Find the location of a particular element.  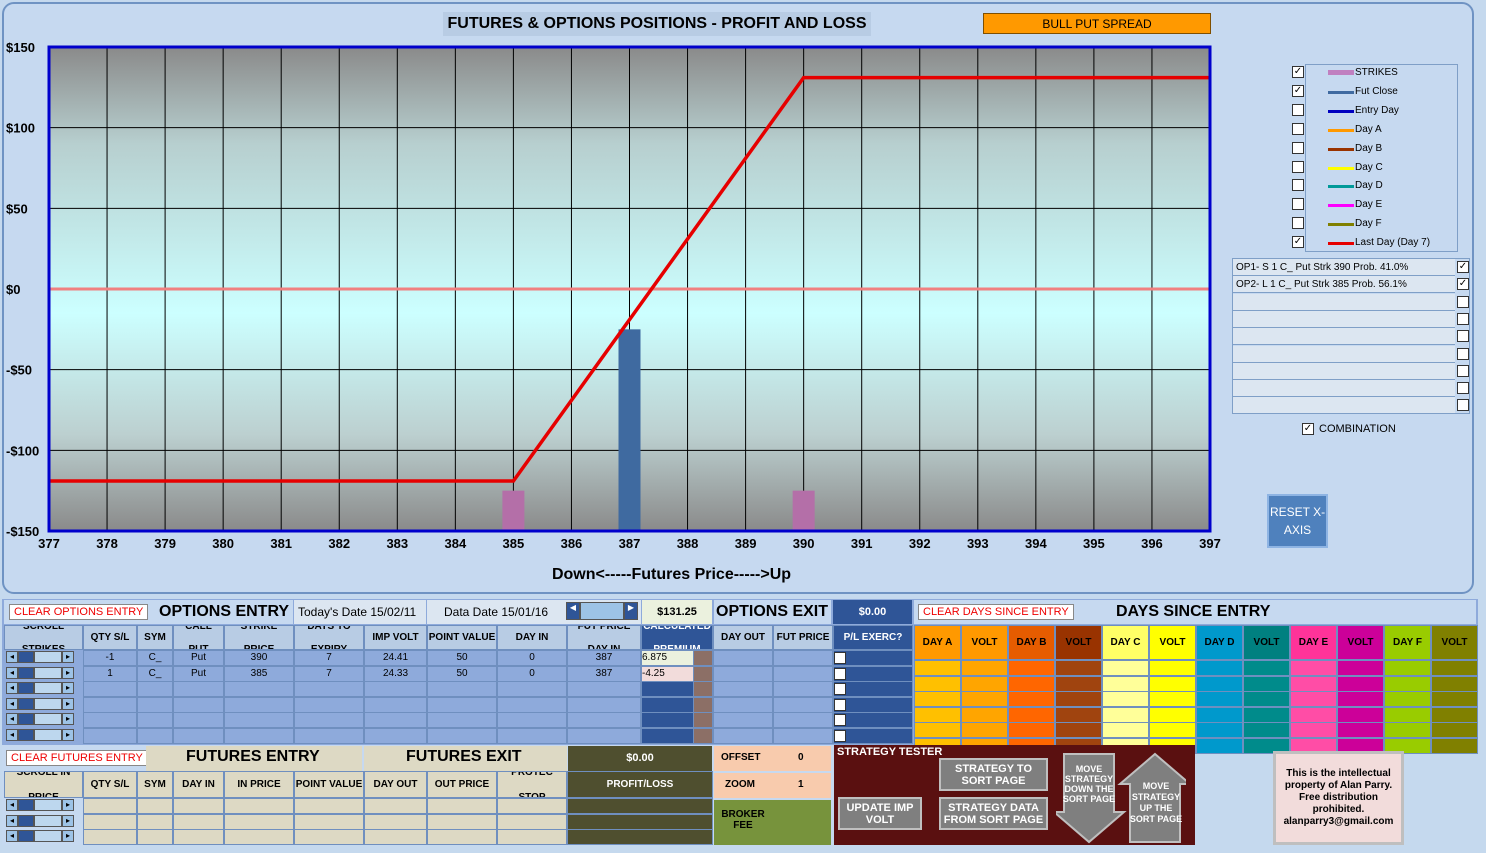

options-cell: 0 is located at coordinates (532, 673).